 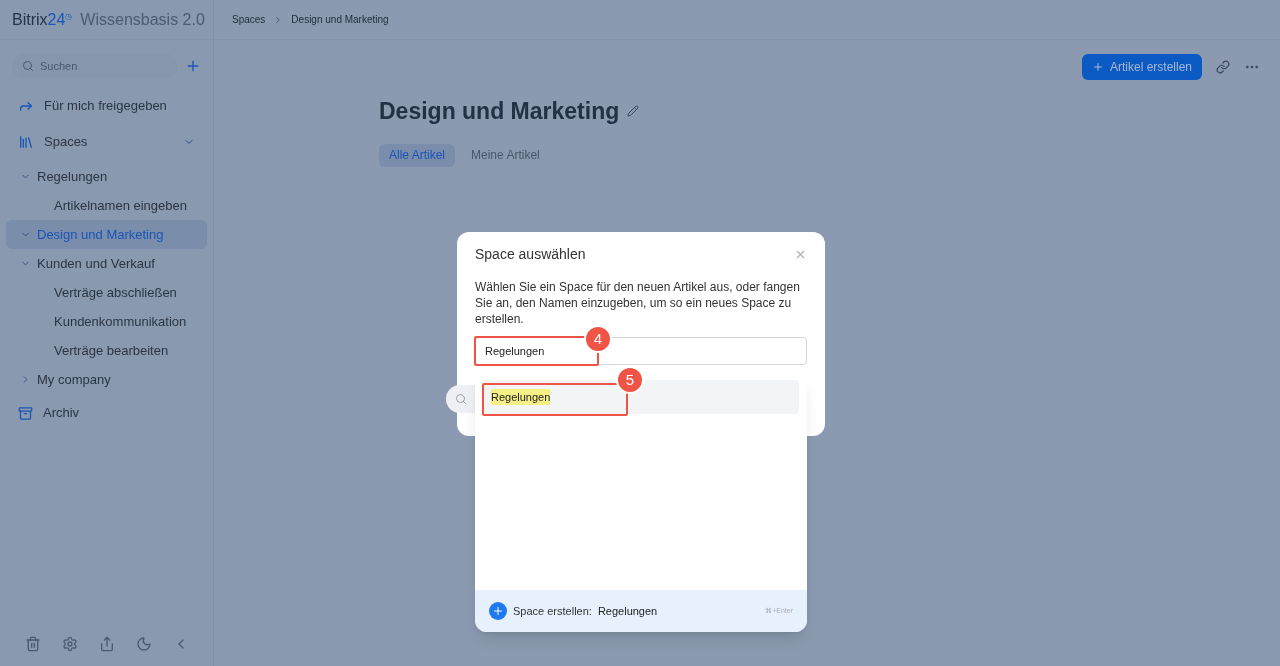 I want to click on search-button, so click(x=460, y=399).